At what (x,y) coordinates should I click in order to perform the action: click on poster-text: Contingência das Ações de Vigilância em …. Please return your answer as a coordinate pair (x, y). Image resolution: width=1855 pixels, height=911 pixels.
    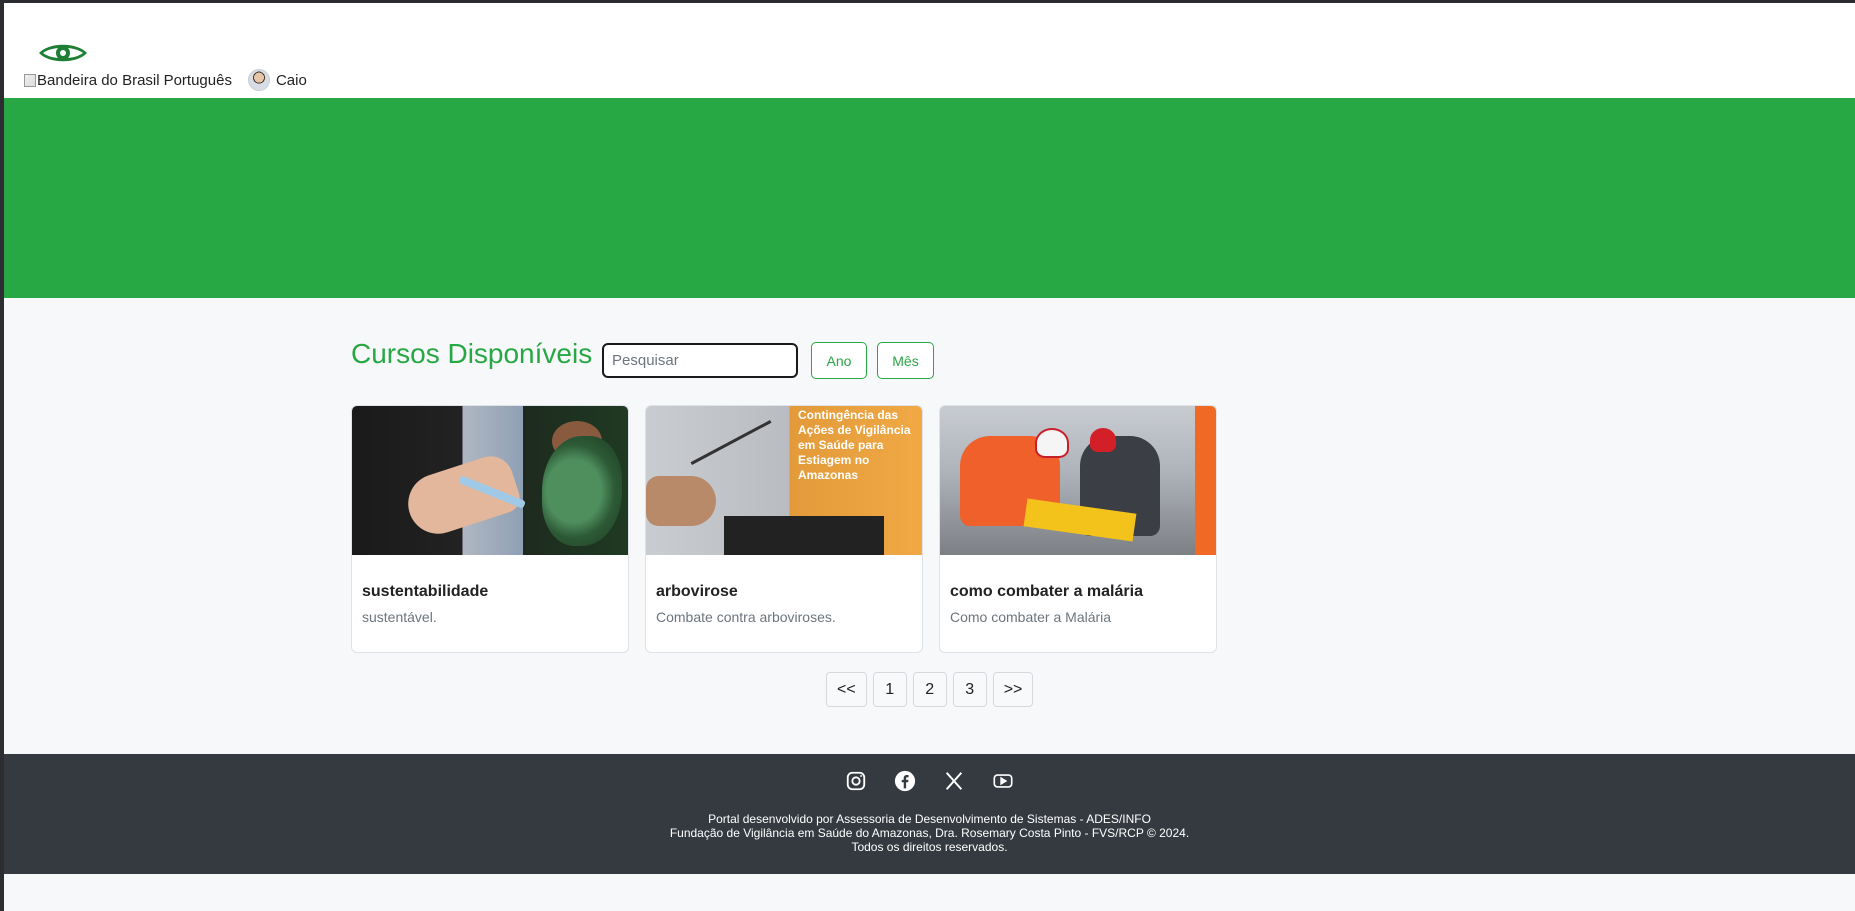
    Looking at the image, I should click on (854, 445).